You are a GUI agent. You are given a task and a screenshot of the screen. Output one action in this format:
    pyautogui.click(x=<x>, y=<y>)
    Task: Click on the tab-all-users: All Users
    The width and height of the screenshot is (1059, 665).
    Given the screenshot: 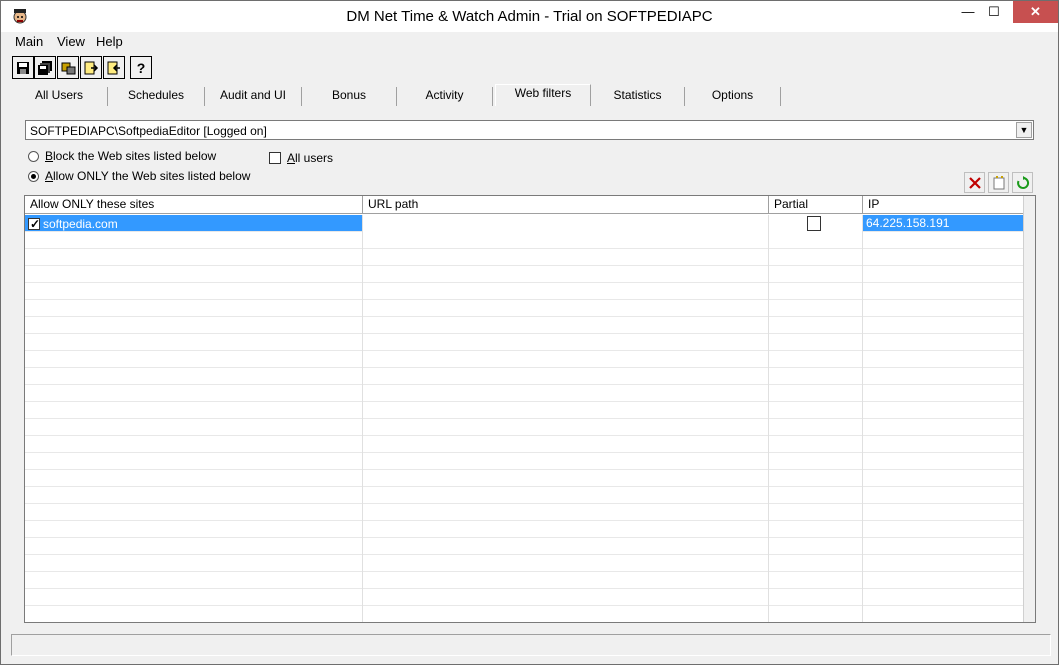 What is the action you would take?
    pyautogui.click(x=59, y=96)
    